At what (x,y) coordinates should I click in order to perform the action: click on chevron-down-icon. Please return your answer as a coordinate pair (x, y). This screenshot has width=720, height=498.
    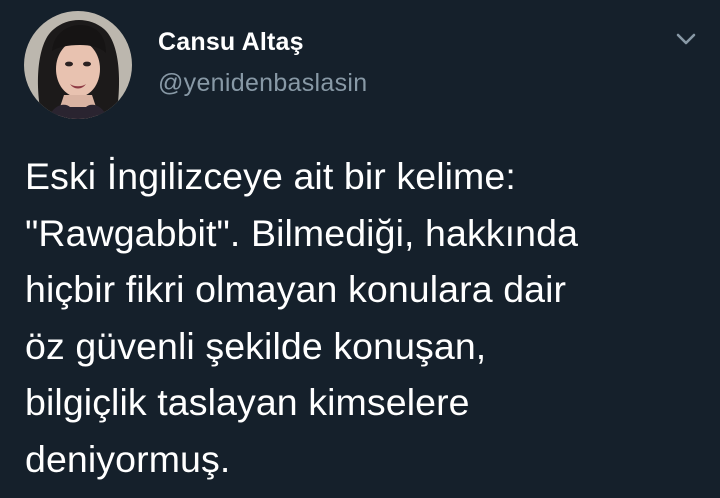
    Looking at the image, I should click on (686, 39).